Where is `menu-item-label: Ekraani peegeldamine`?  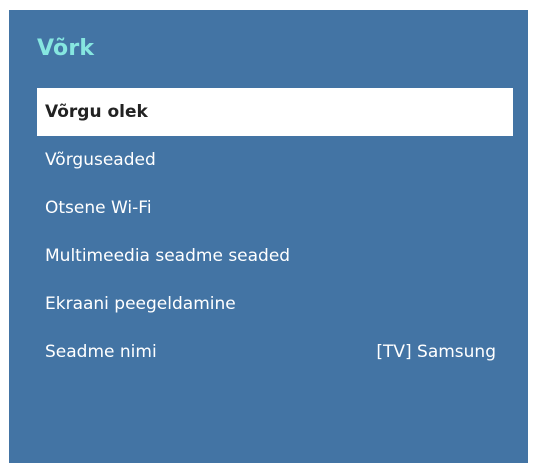 menu-item-label: Ekraani peegeldamine is located at coordinates (140, 304).